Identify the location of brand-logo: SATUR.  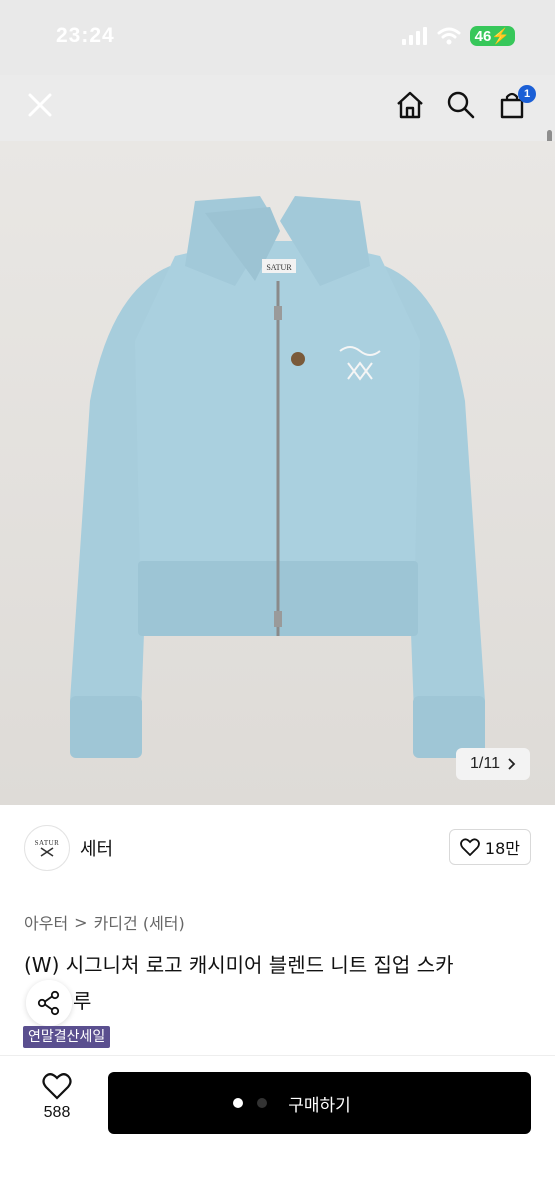
(47, 848).